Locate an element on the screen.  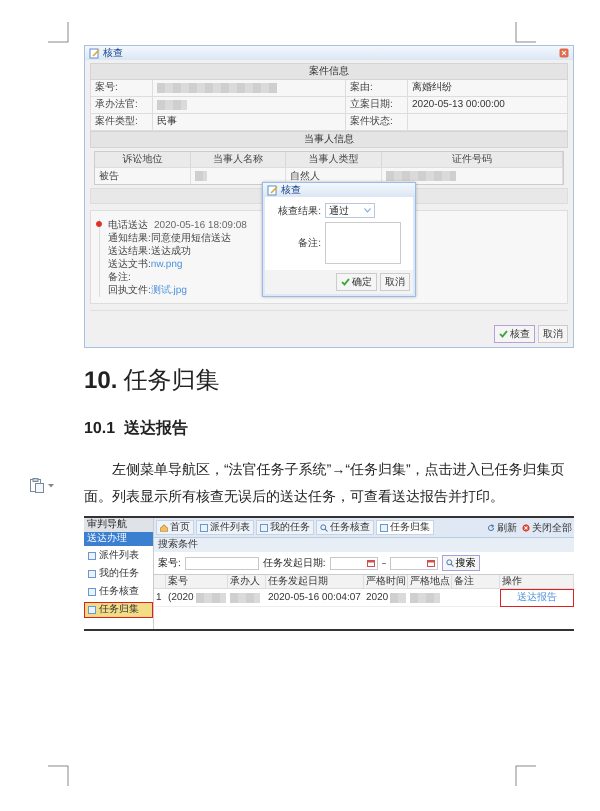
tab: 首页 is located at coordinates (175, 527).